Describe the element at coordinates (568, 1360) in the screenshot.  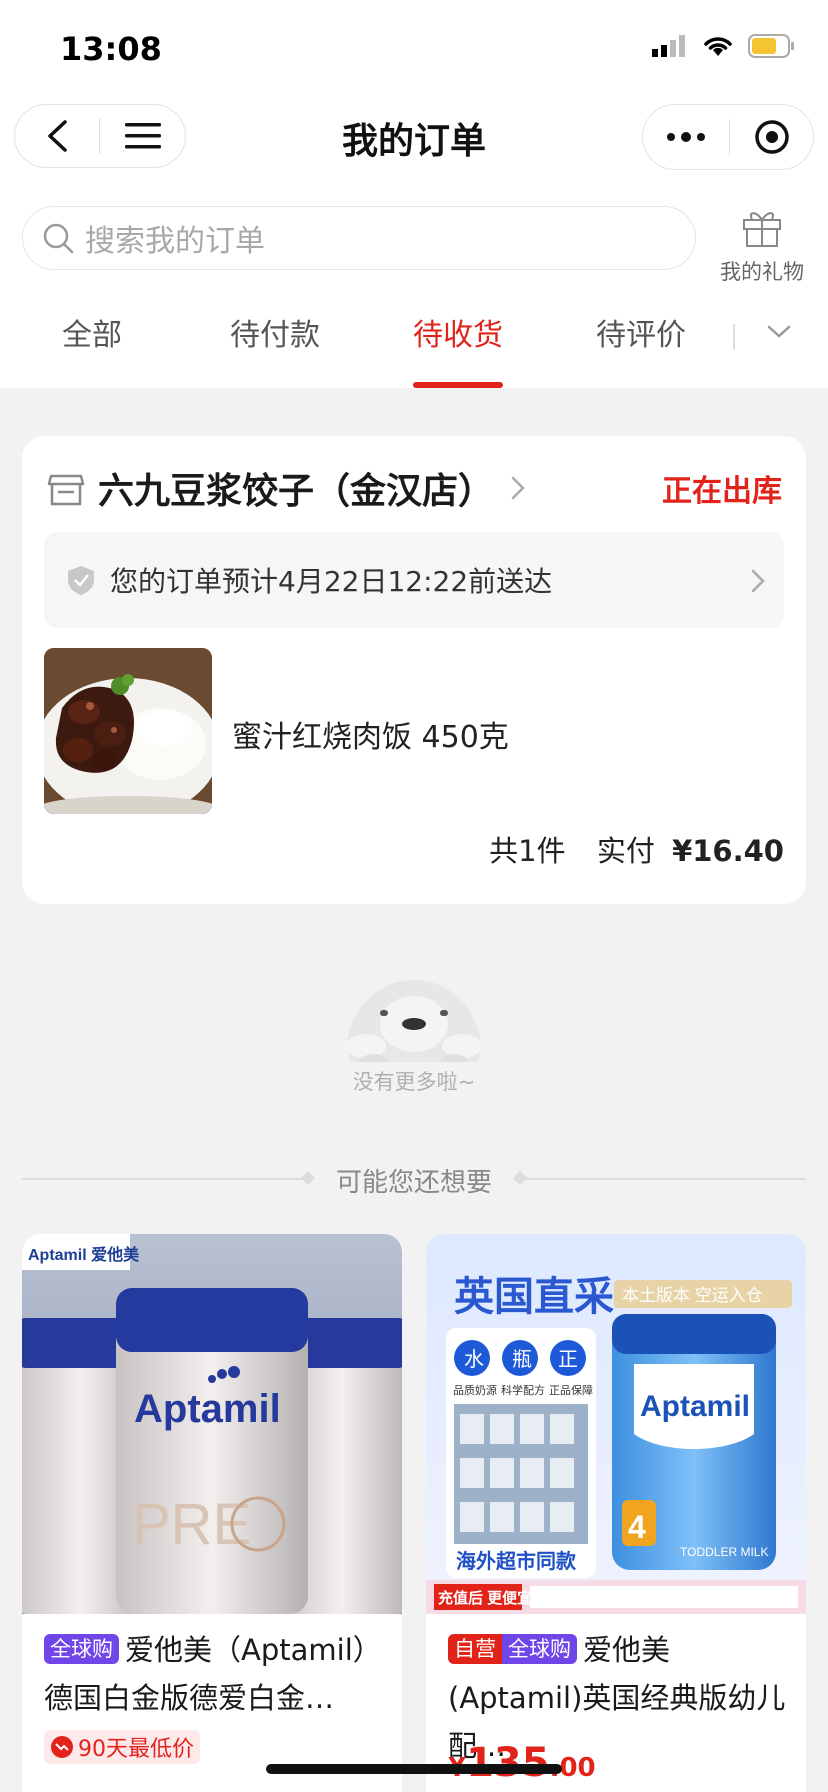
I see `feature-icon-3: 正` at that location.